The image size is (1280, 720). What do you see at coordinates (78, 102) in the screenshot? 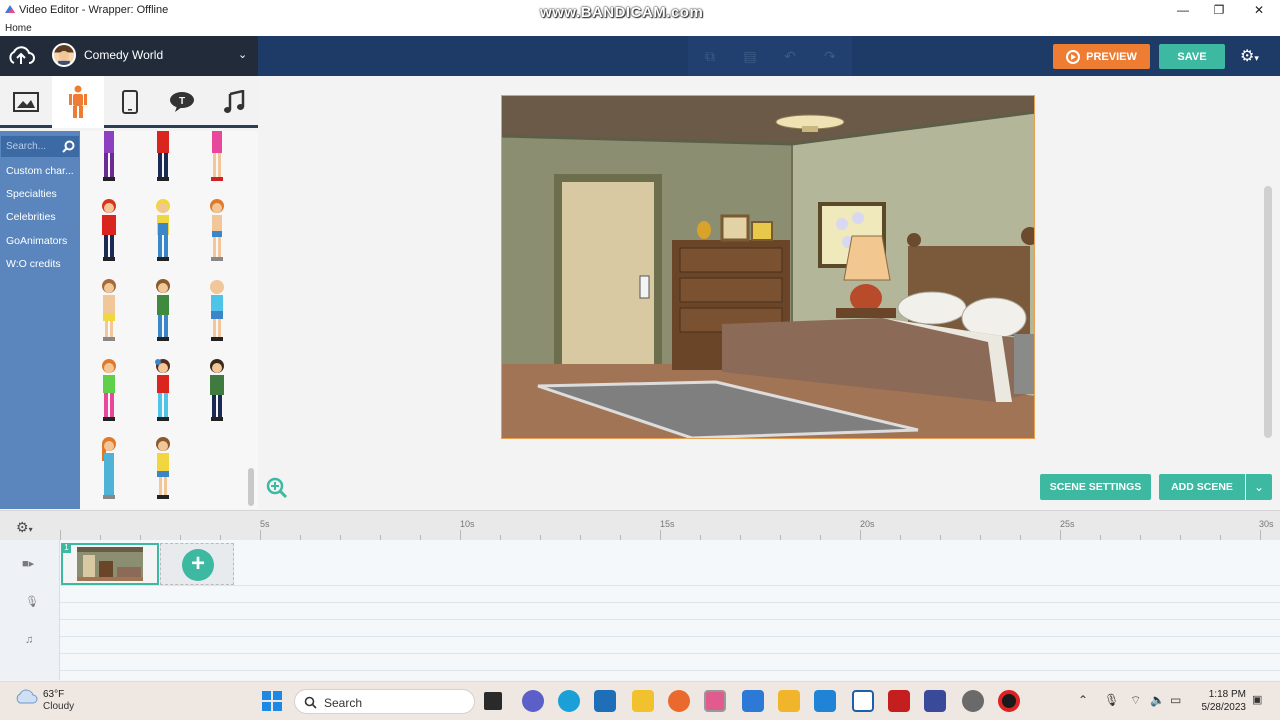
I see `tab-characters` at bounding box center [78, 102].